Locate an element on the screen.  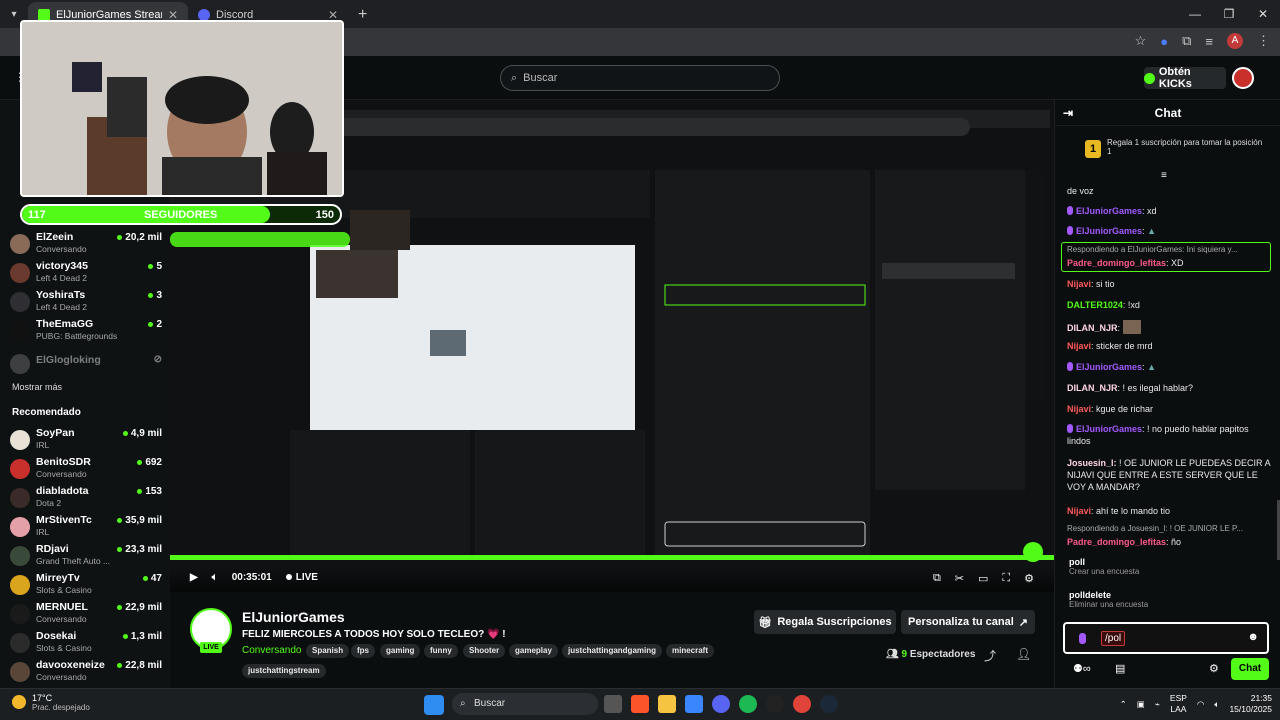
weather-widget: 17°C Prac. despejado is located at coordinates (51, 702).